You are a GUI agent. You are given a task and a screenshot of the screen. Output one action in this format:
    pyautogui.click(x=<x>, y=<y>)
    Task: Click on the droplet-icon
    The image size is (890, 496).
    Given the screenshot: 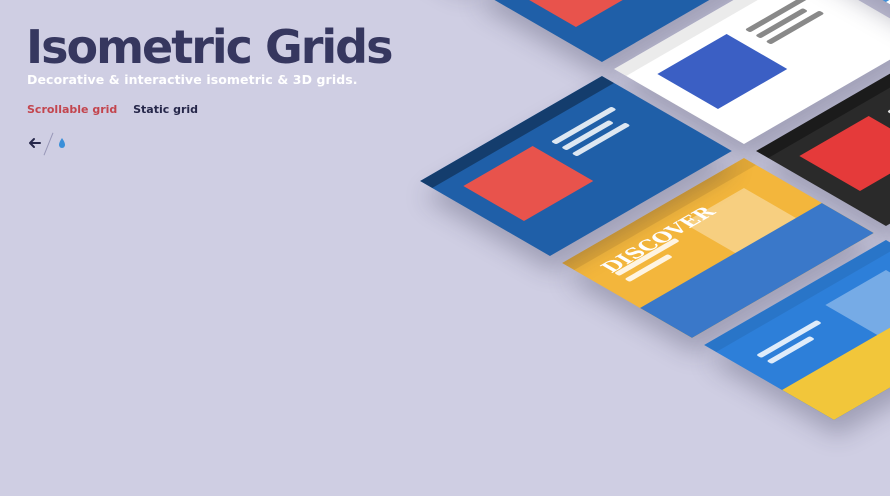 What is the action you would take?
    pyautogui.click(x=62, y=143)
    